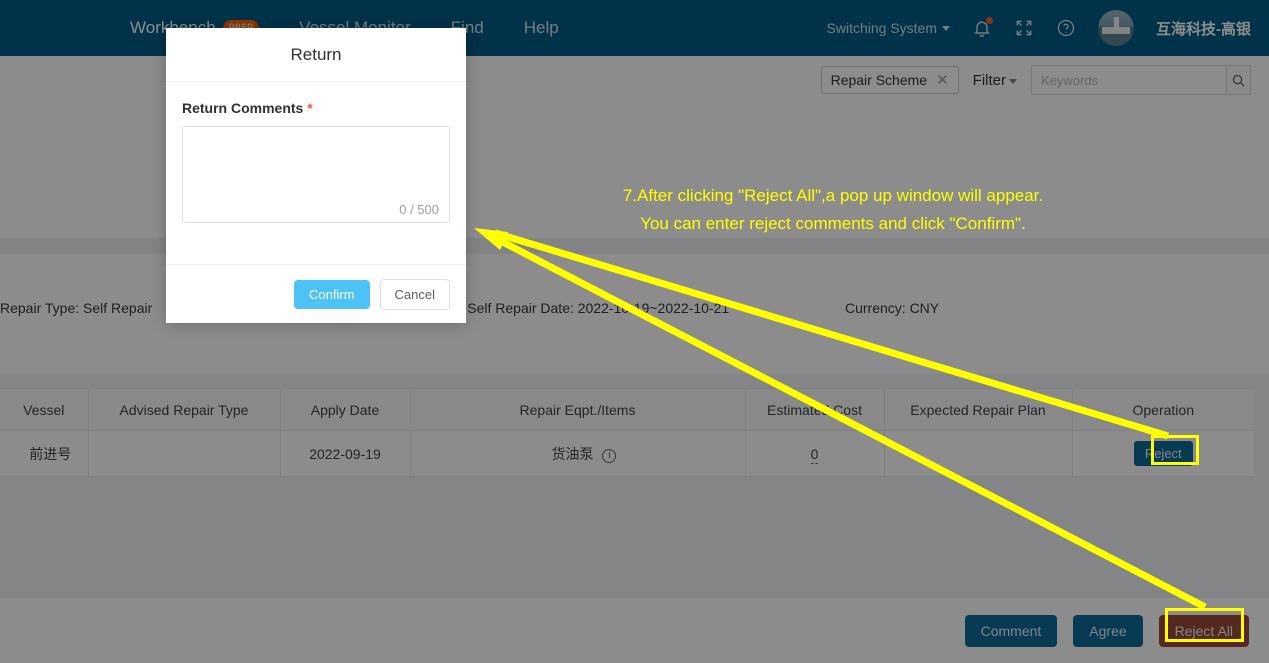  I want to click on return-comments-label: Return Comments *, so click(316, 108).